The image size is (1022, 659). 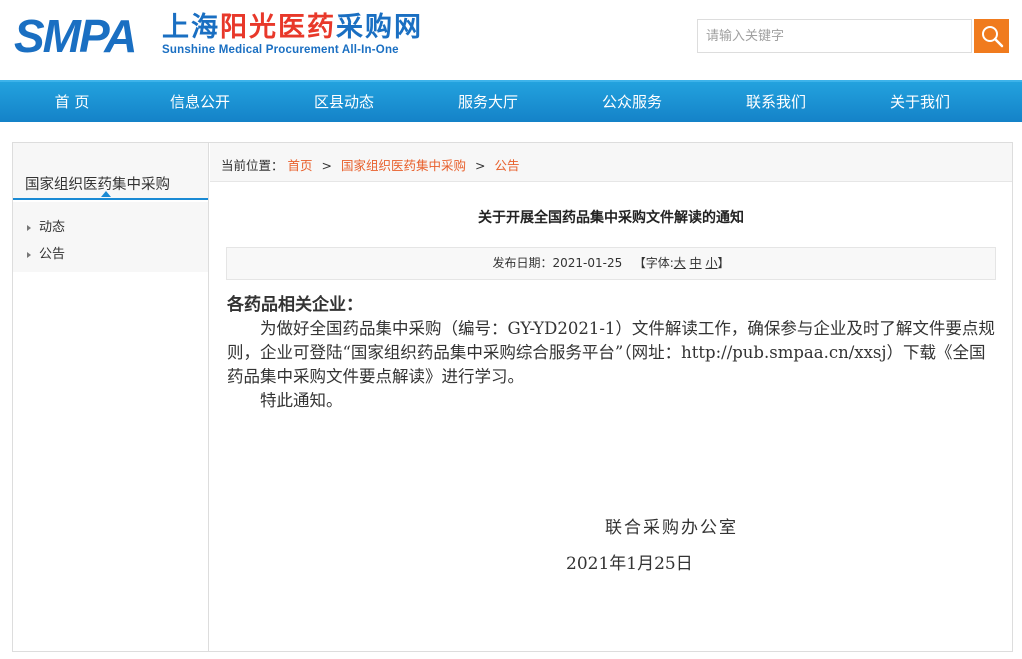 What do you see at coordinates (200, 102) in the screenshot?
I see `nav-item-info-public: 信息公开` at bounding box center [200, 102].